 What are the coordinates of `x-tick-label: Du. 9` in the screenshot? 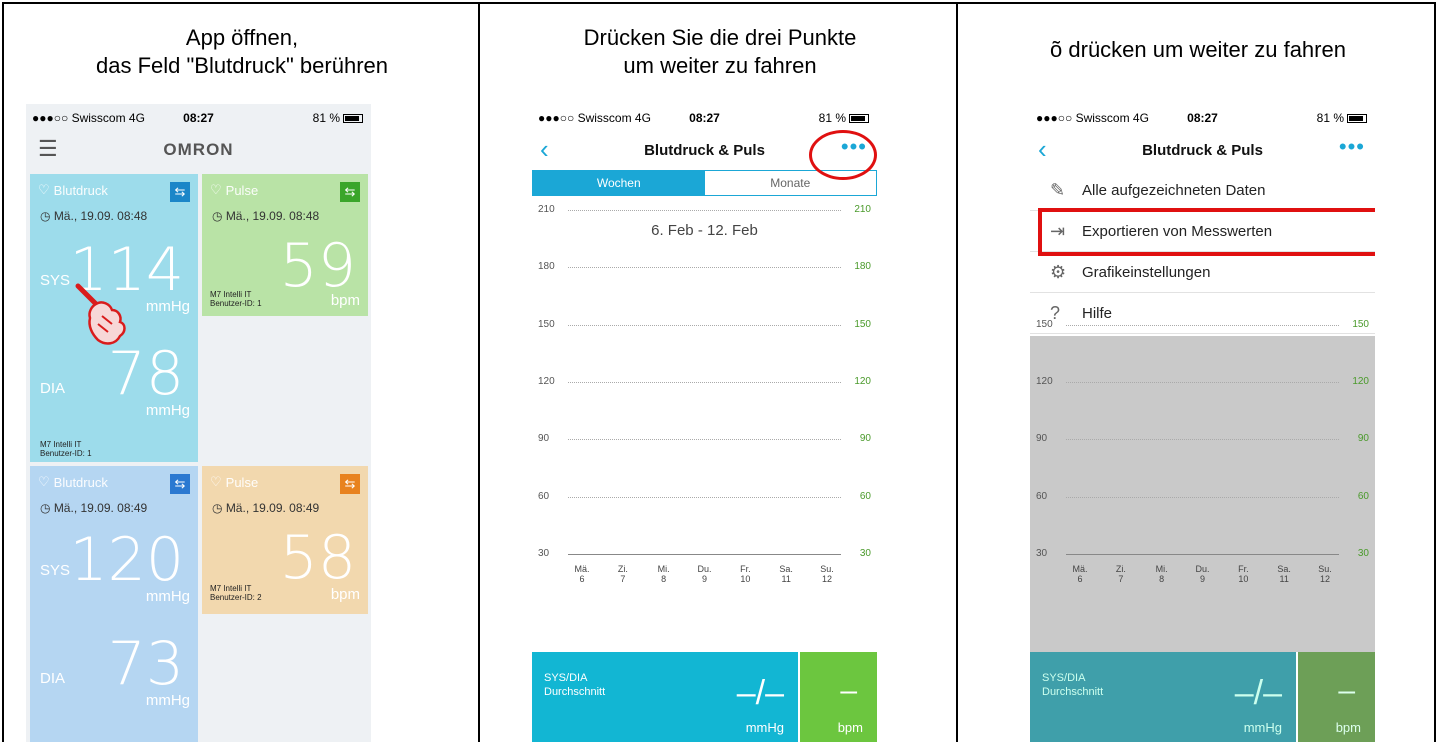 It's located at (705, 574).